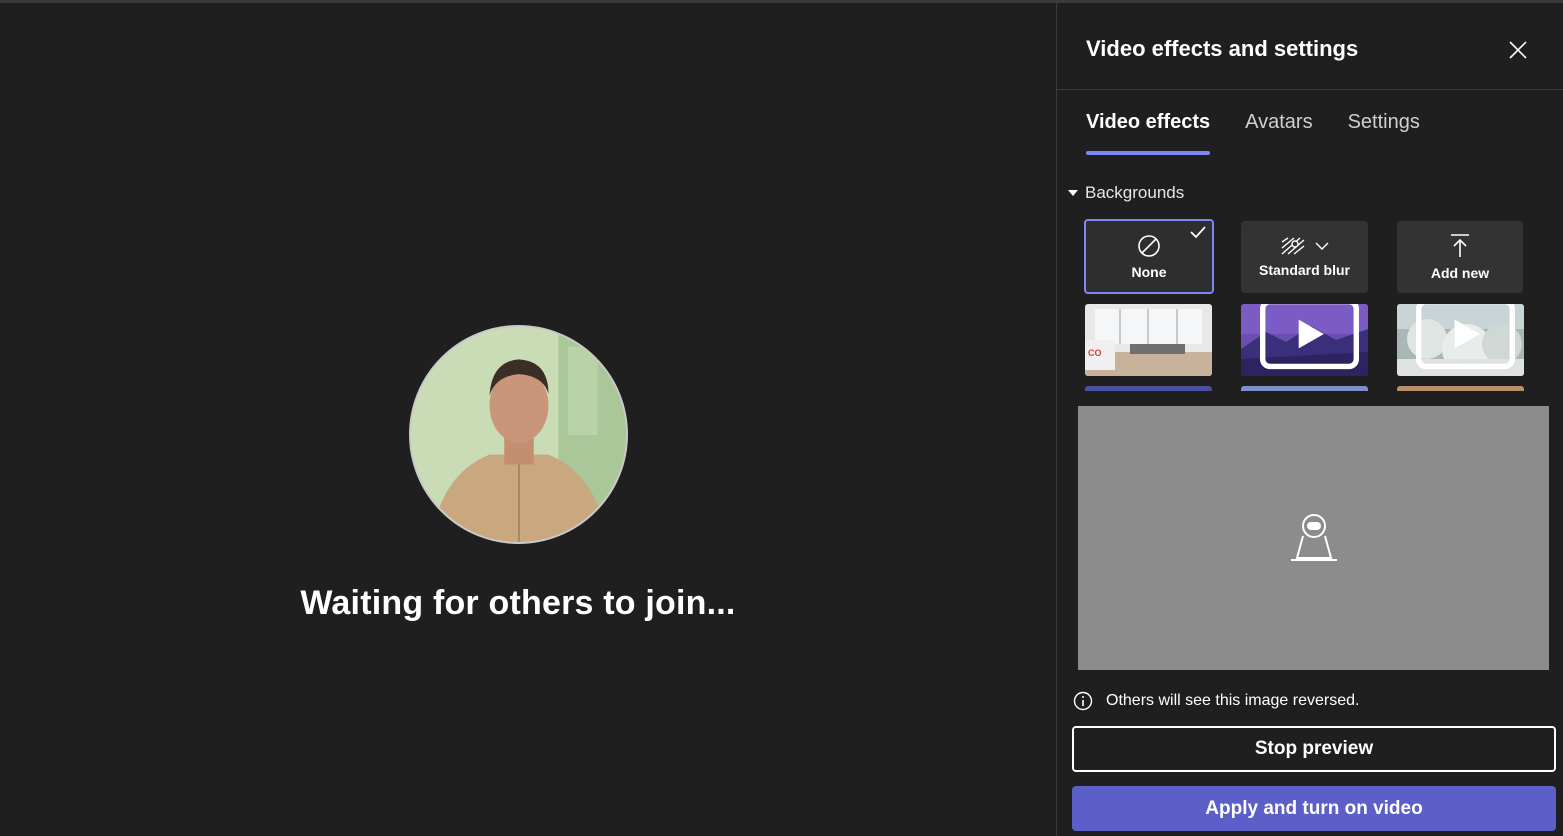  Describe the element at coordinates (1460, 245) in the screenshot. I see `upload-icon` at that location.